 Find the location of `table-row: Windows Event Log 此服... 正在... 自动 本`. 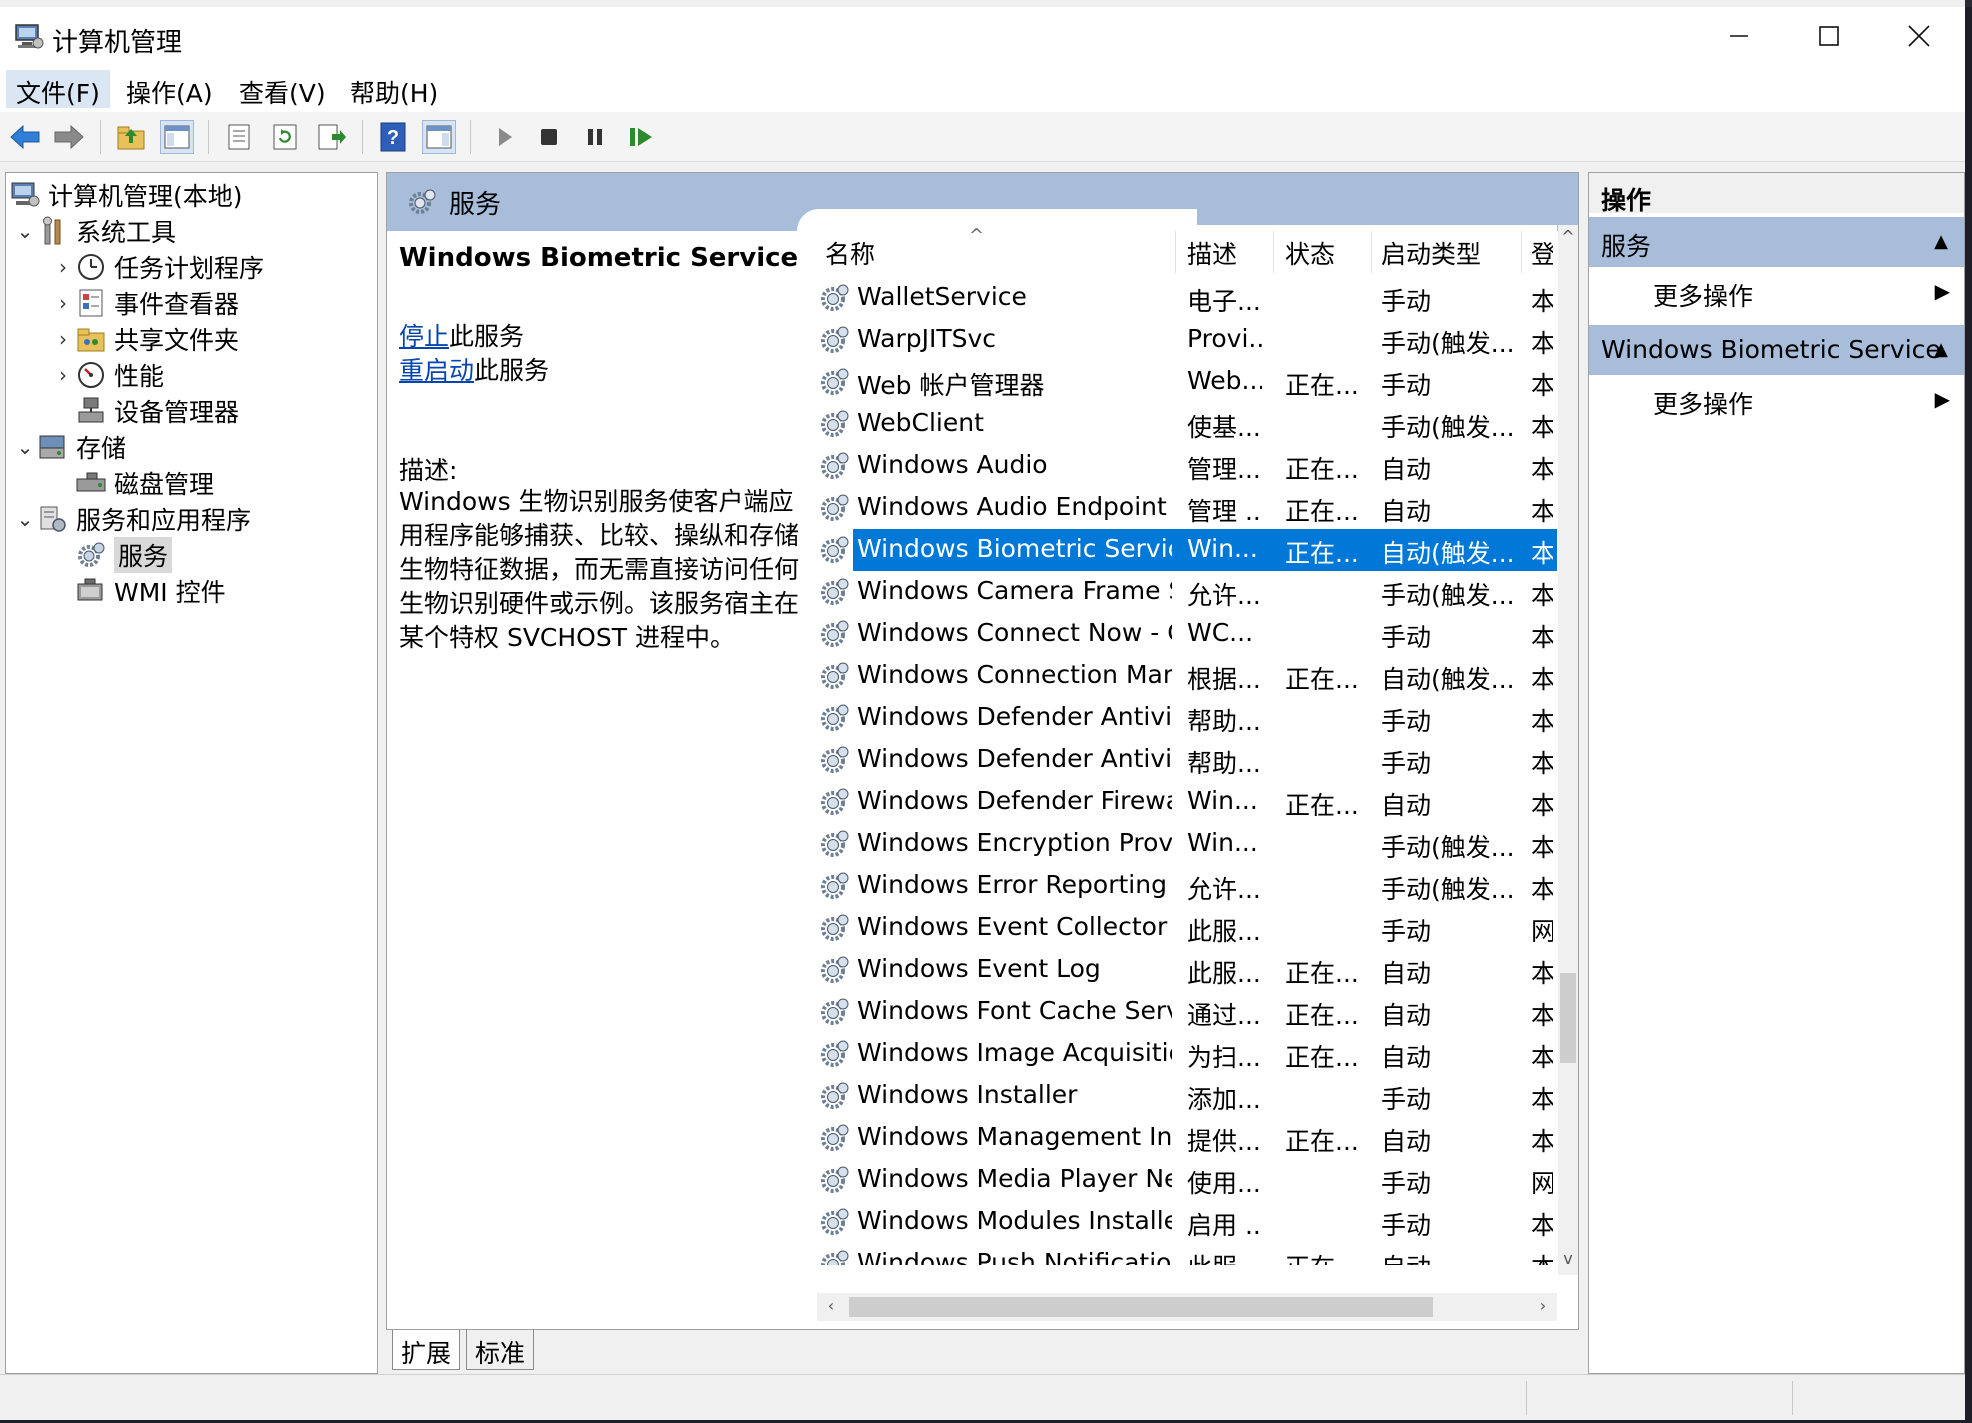

table-row: Windows Event Log 此服... 正在... 自动 本 is located at coordinates (1187, 970).